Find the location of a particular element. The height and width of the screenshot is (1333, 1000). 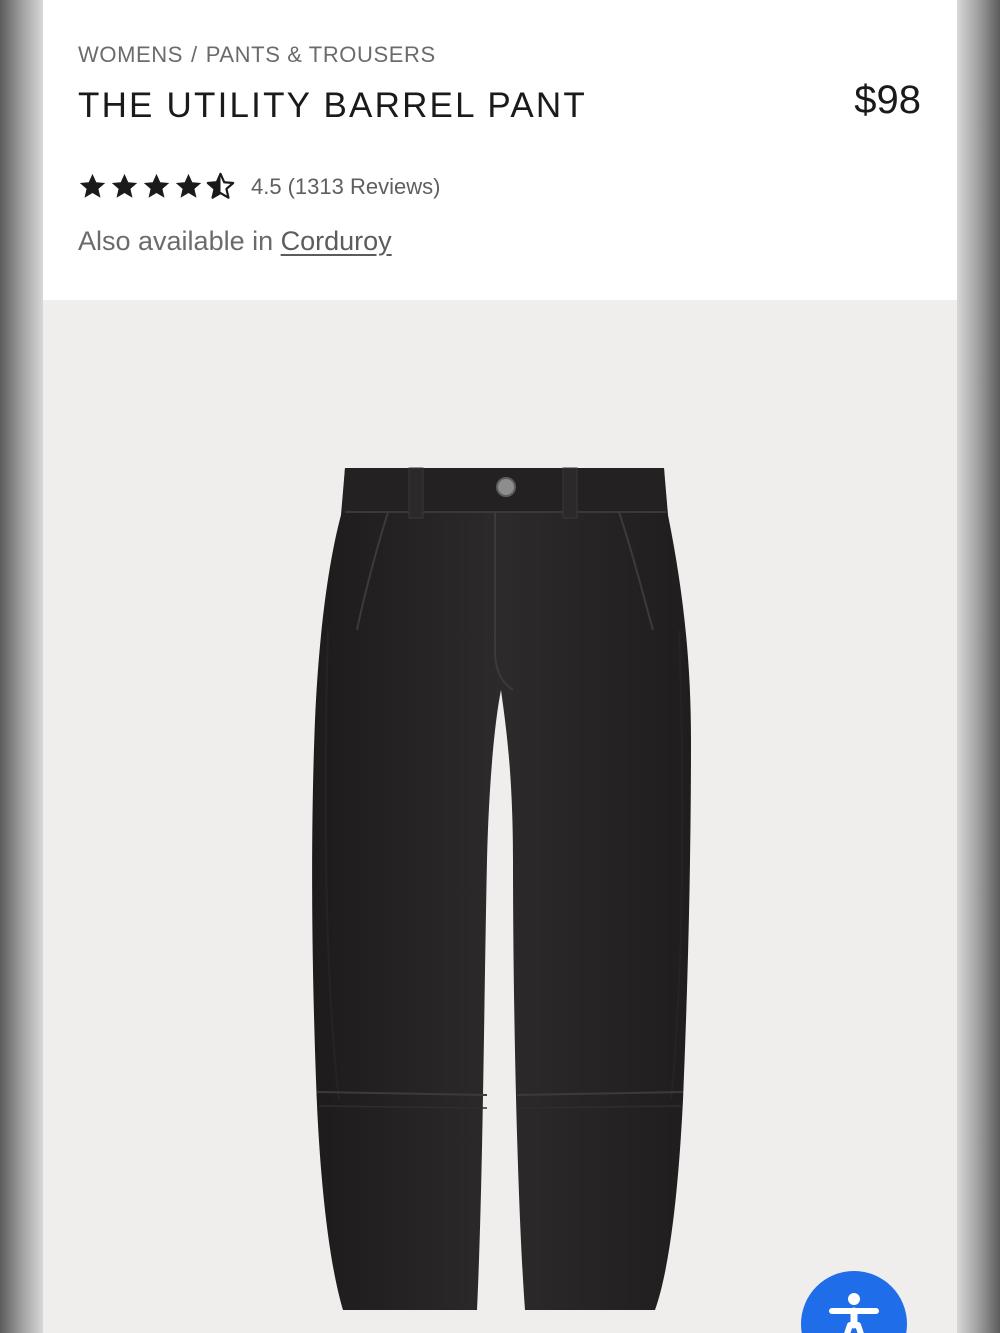

product-price: $98 is located at coordinates (887, 100).